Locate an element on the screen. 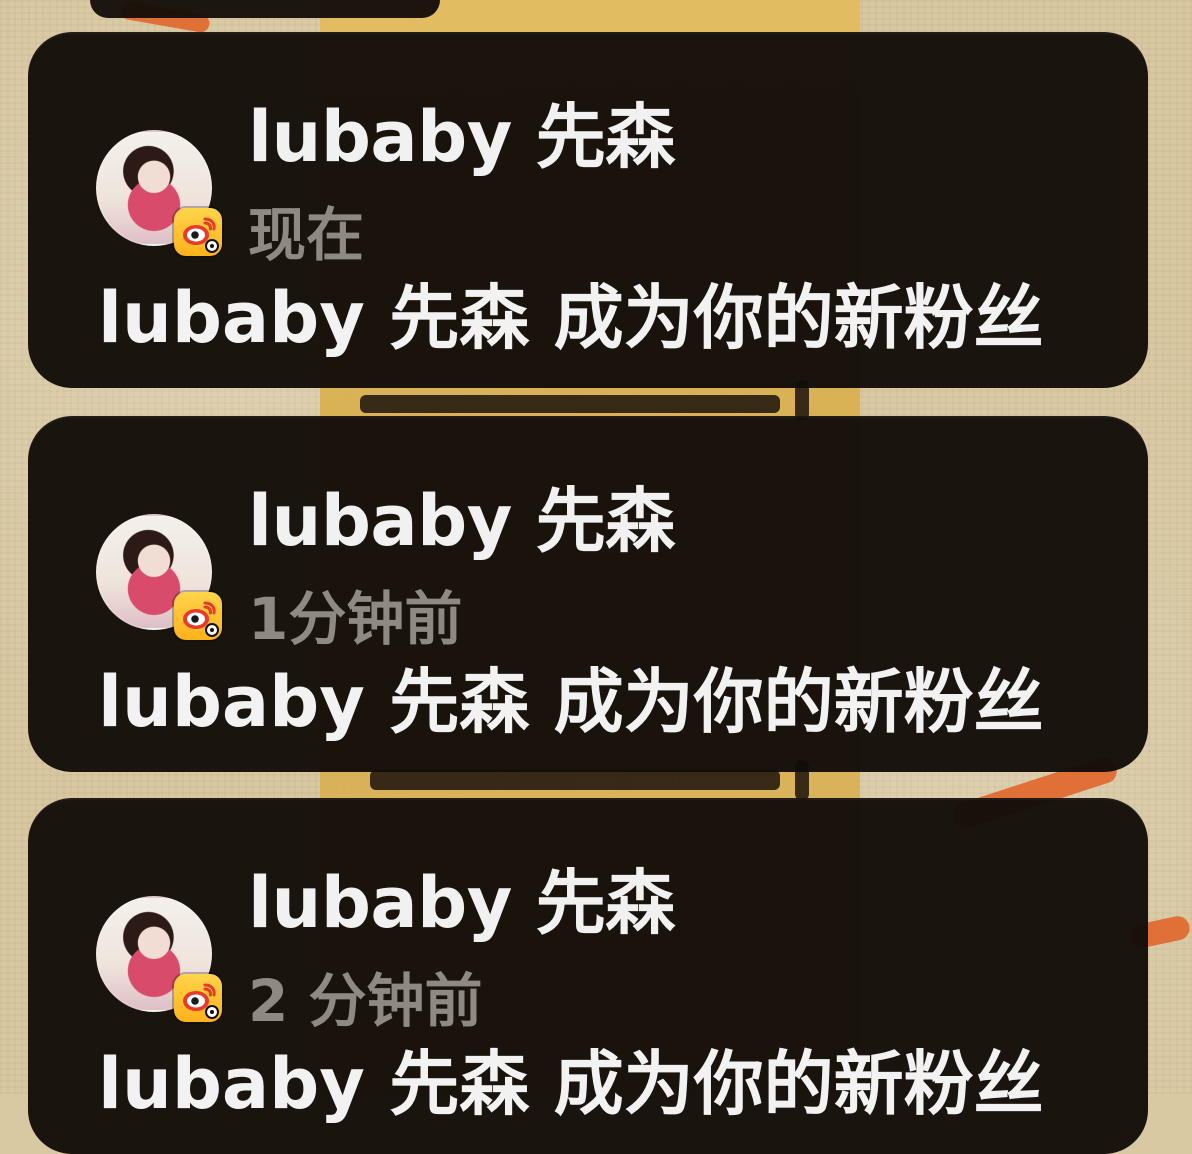  notification-time: 1分钟前 is located at coordinates (355, 619).